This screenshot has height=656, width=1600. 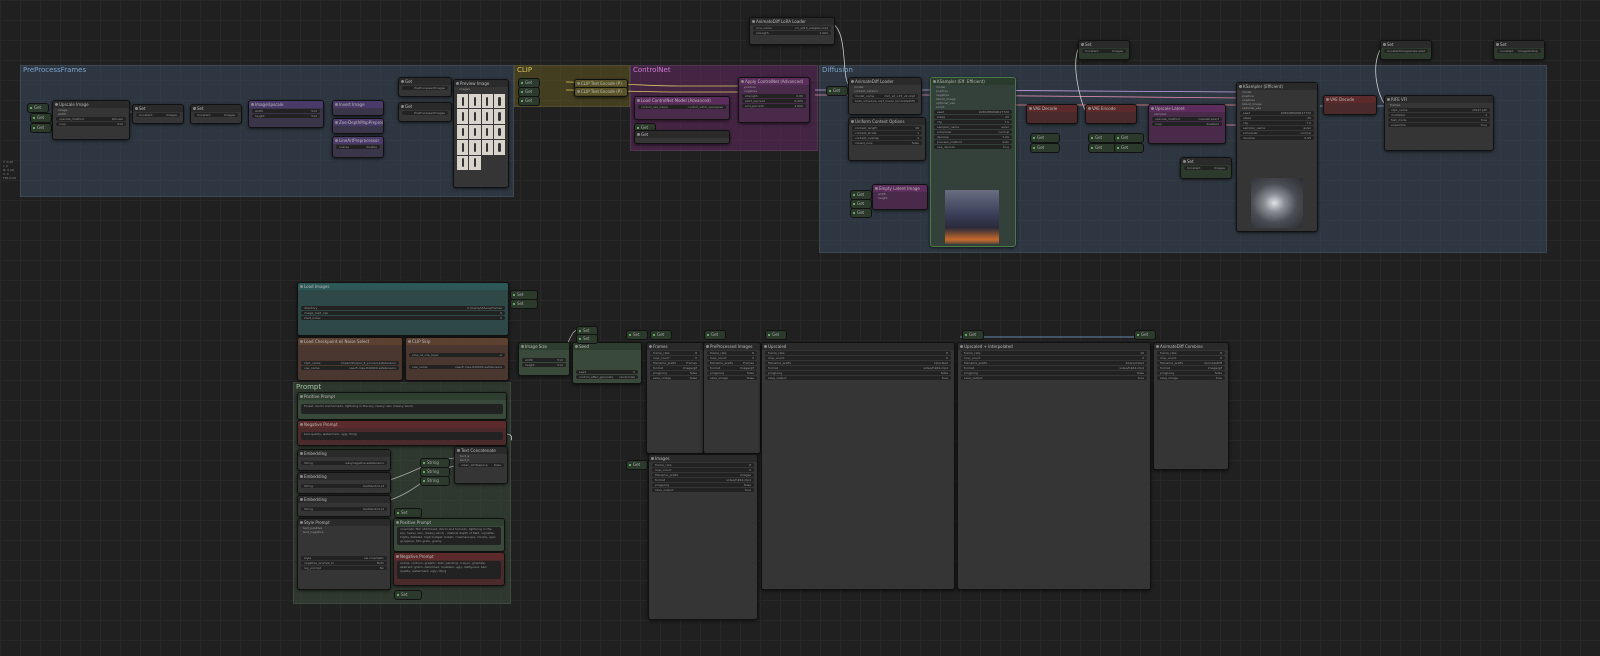 I want to click on widget: width 512, so click(x=286, y=111).